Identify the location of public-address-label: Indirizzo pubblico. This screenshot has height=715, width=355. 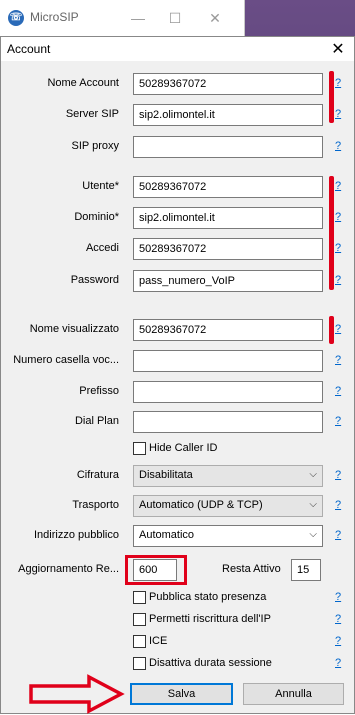
(76, 535).